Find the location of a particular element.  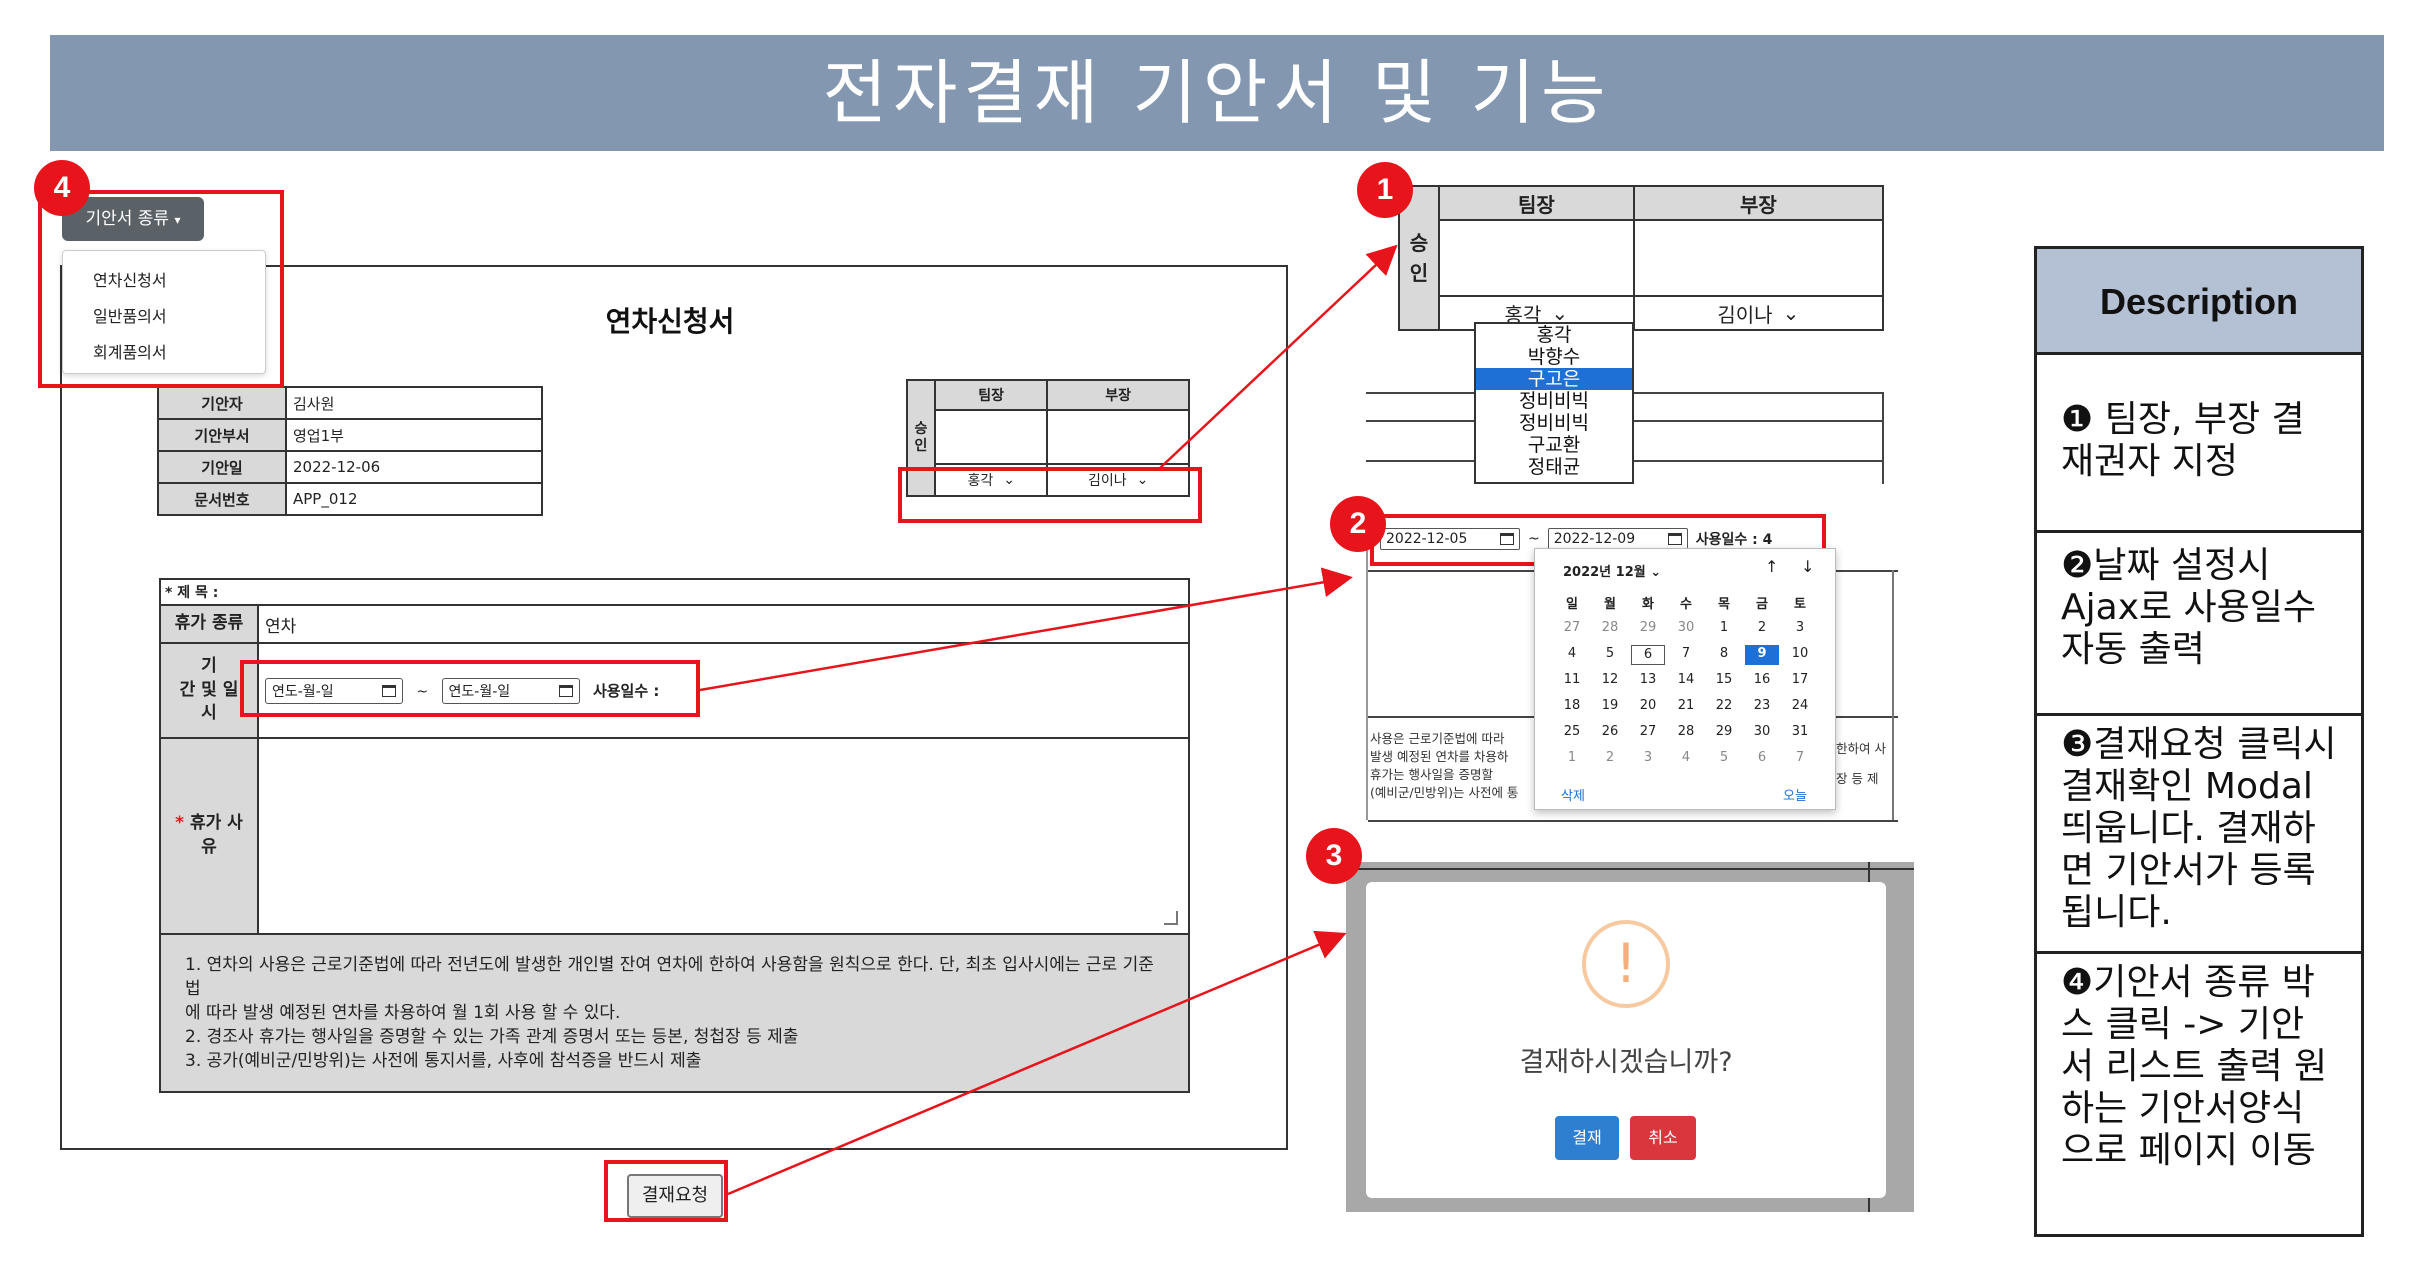

badge-1: 1 is located at coordinates (1385, 190).